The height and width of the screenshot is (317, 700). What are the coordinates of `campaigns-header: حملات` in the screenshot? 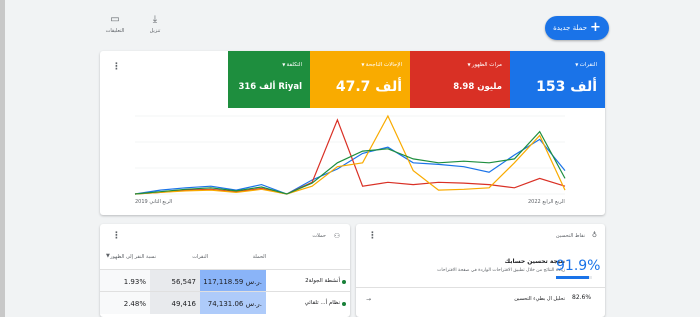 It's located at (319, 236).